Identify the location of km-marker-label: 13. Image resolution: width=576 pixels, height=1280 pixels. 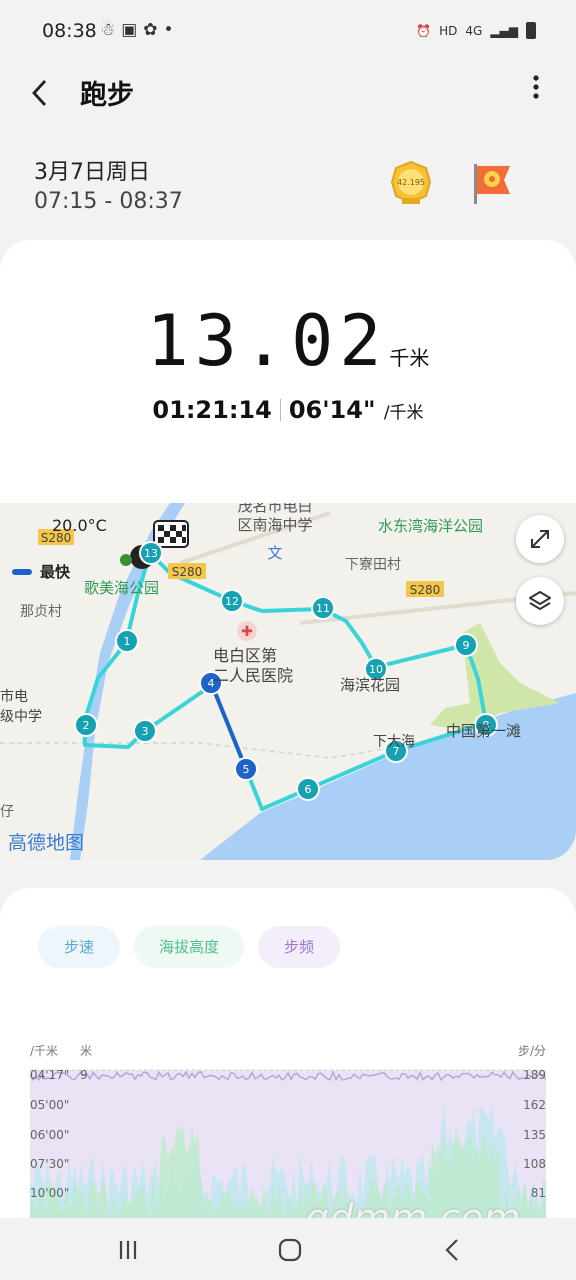
(151, 553).